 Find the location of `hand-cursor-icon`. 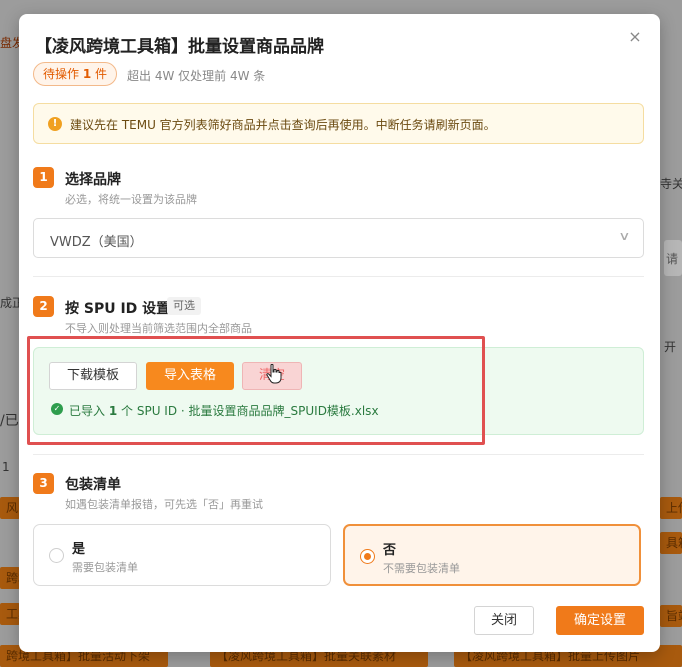

hand-cursor-icon is located at coordinates (274, 374).